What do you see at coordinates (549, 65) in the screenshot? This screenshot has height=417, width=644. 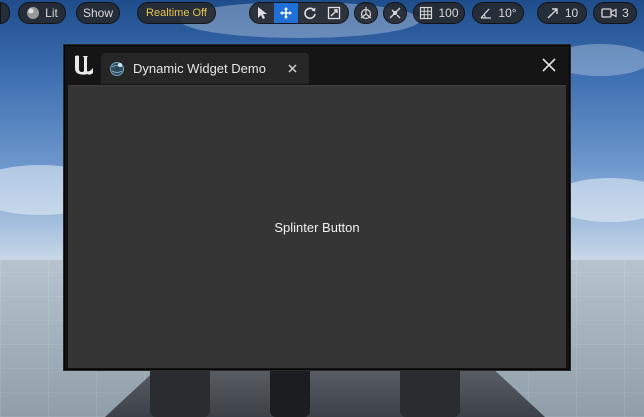 I see `window-close-icon` at bounding box center [549, 65].